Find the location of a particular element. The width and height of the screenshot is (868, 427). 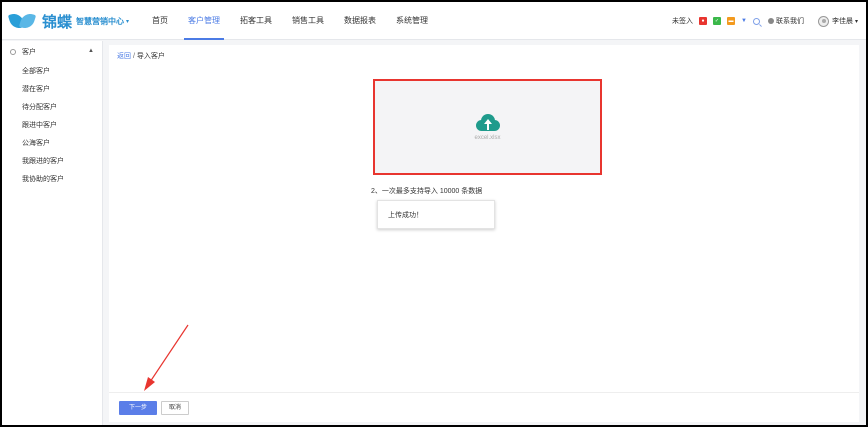

contact-us: 联系我们 is located at coordinates (785, 21).